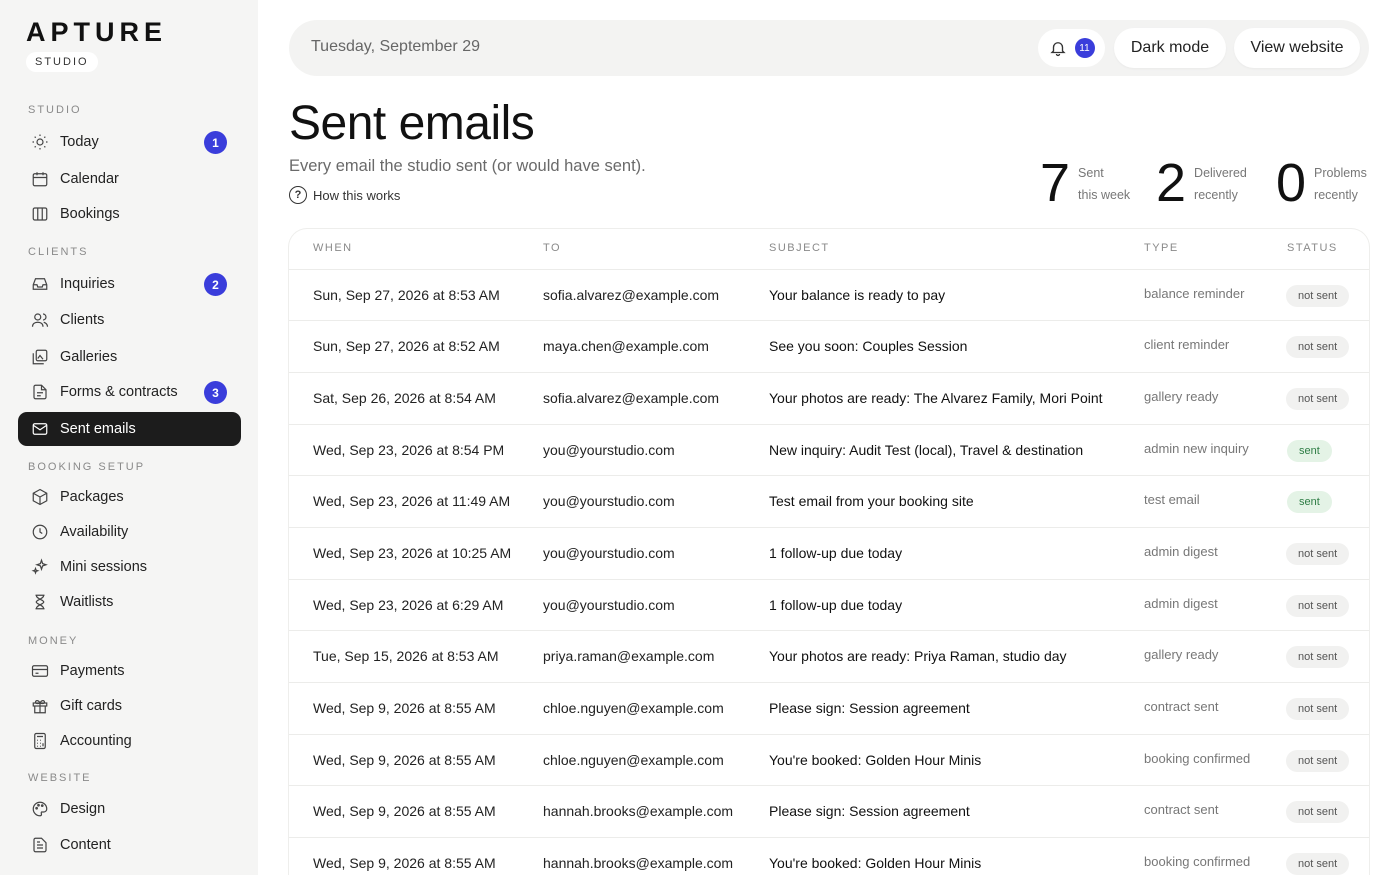  Describe the element at coordinates (40, 671) in the screenshot. I see `credit-card-icon` at that location.